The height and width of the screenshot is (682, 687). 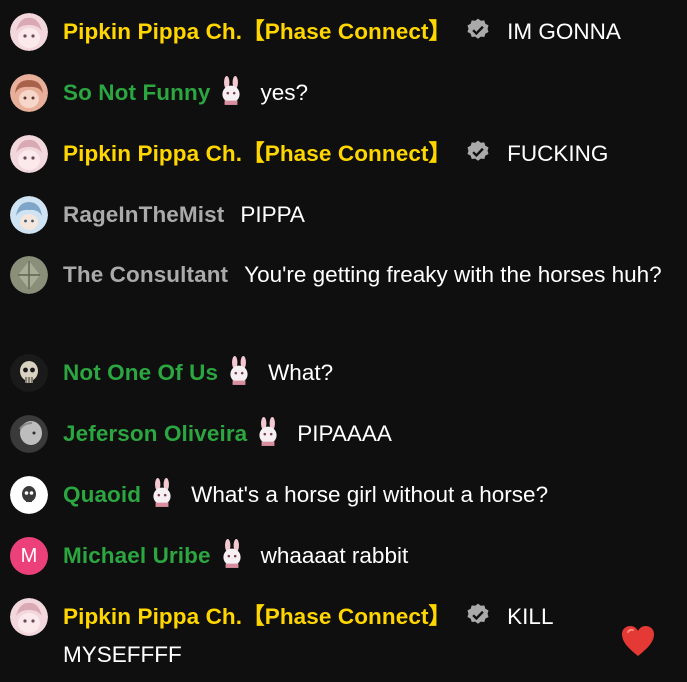 What do you see at coordinates (137, 555) in the screenshot?
I see `author-name: Michael Uribe` at bounding box center [137, 555].